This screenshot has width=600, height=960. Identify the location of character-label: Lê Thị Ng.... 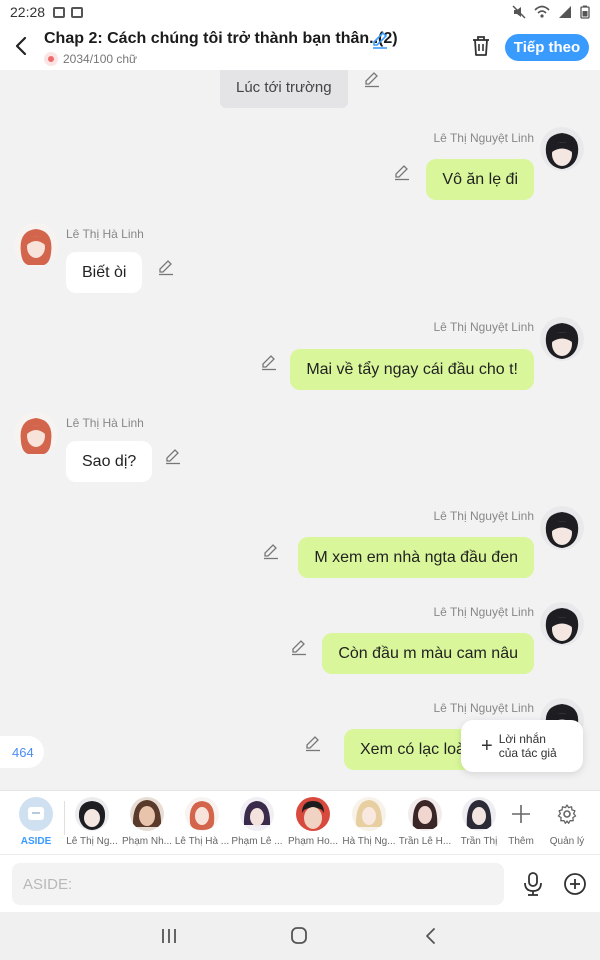
(92, 841).